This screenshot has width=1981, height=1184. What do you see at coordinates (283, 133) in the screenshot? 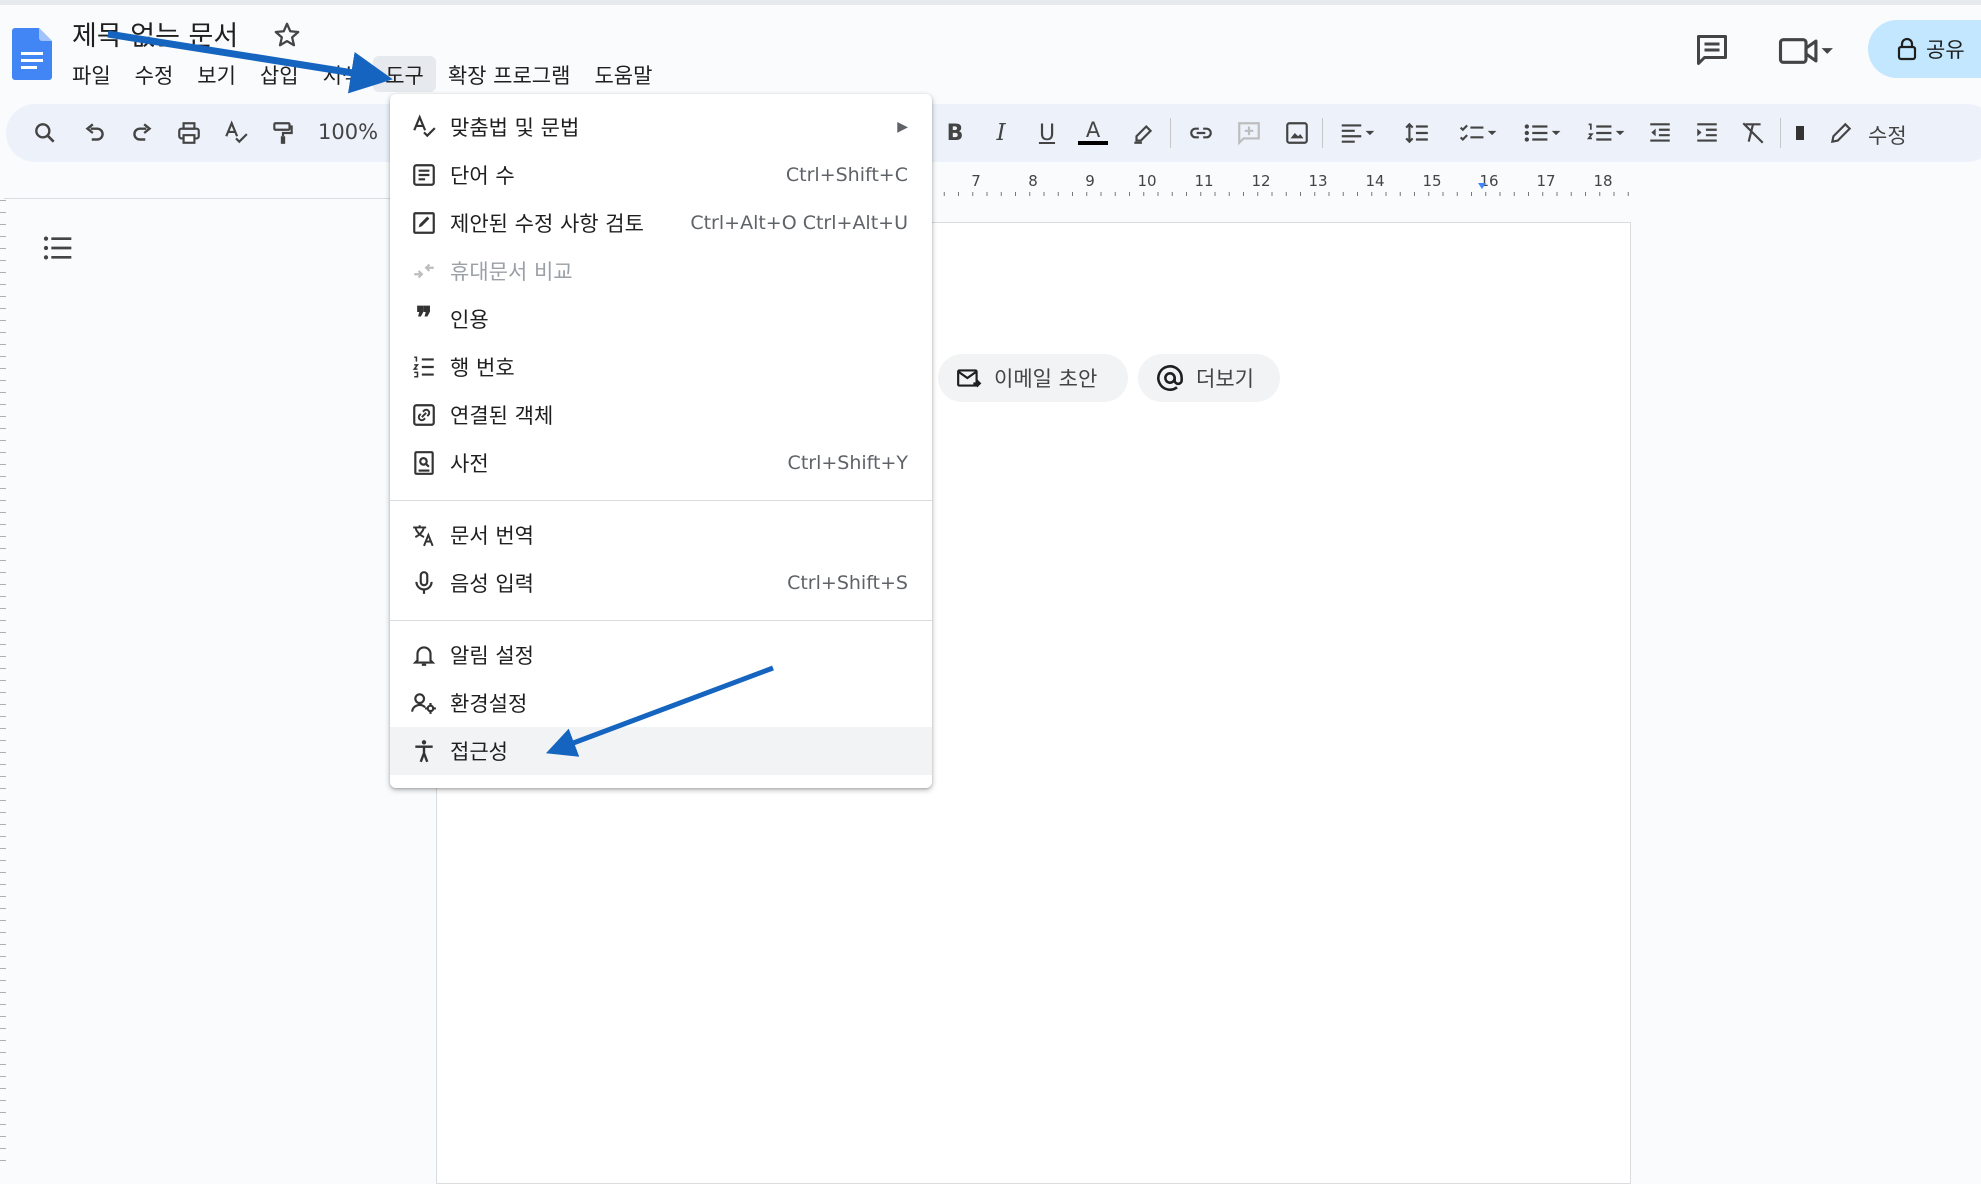
I see `paint-format-icon` at bounding box center [283, 133].